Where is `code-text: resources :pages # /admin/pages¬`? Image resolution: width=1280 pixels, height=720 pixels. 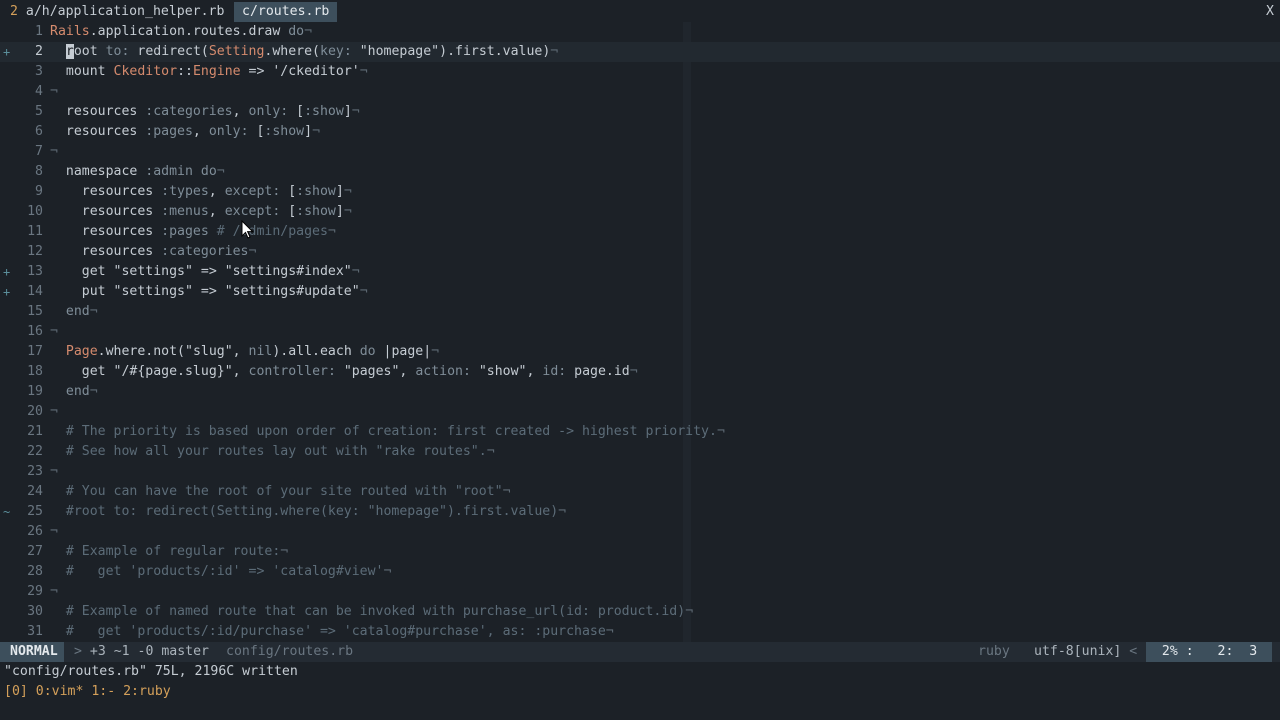 code-text: resources :pages # /admin/pages¬ is located at coordinates (193, 232).